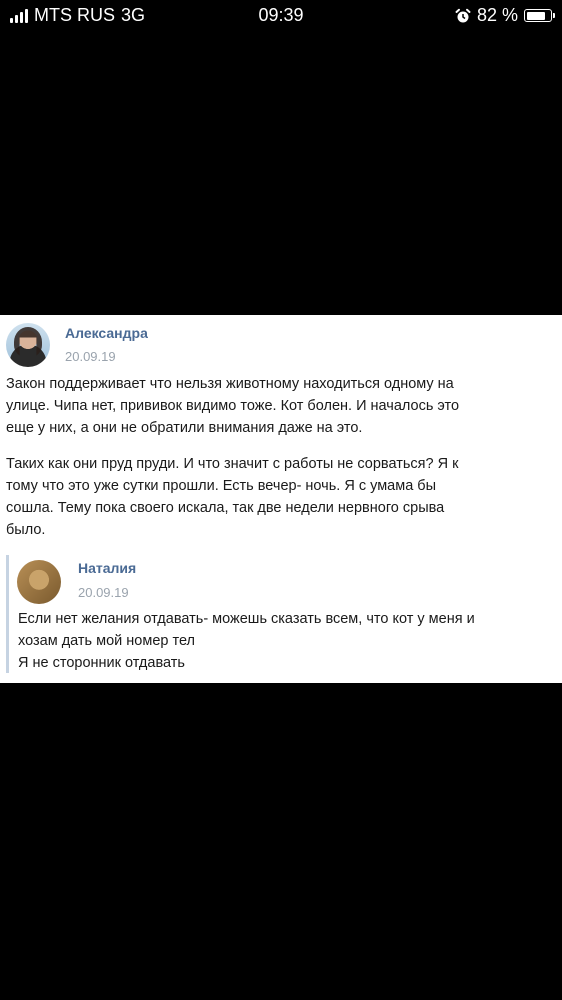 This screenshot has height=1000, width=562. Describe the element at coordinates (101, 663) in the screenshot. I see `quoted-line: Я не сторонник отдавать` at that location.